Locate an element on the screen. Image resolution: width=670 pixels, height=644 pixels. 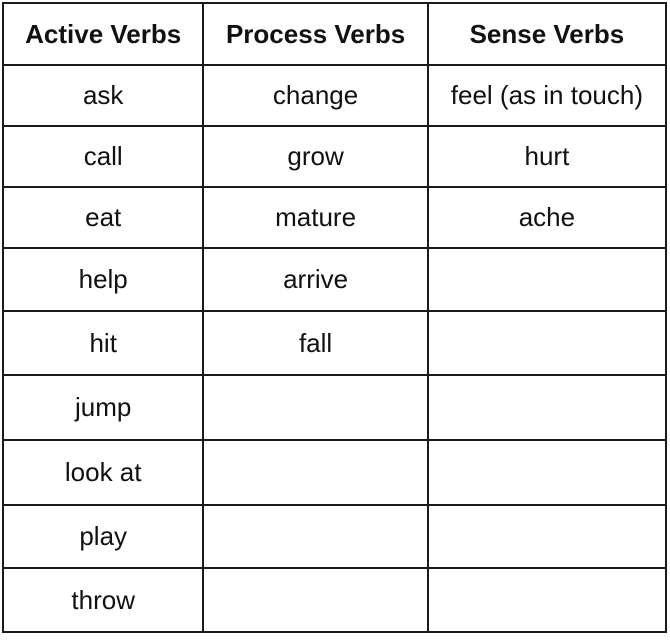
table-row: help arrive is located at coordinates (334, 279).